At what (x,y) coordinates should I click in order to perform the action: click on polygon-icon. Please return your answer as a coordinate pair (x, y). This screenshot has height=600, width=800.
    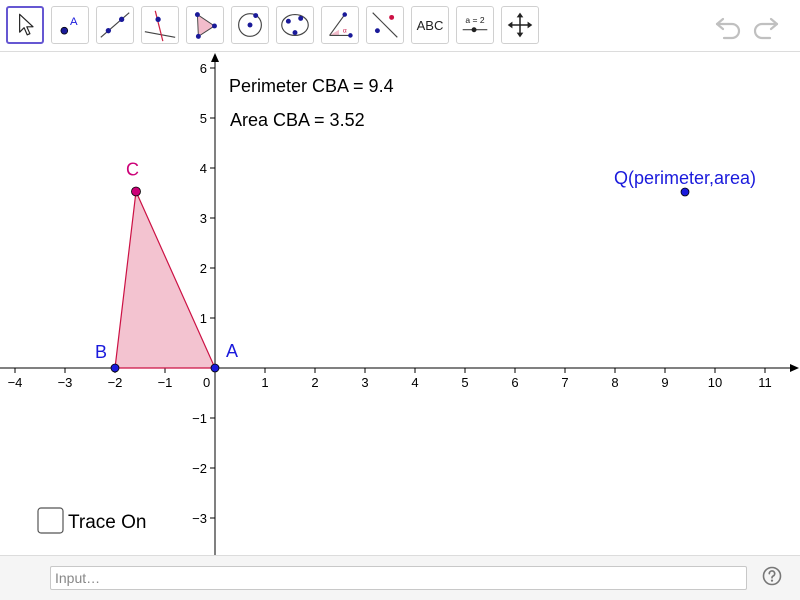
    Looking at the image, I should click on (205, 25).